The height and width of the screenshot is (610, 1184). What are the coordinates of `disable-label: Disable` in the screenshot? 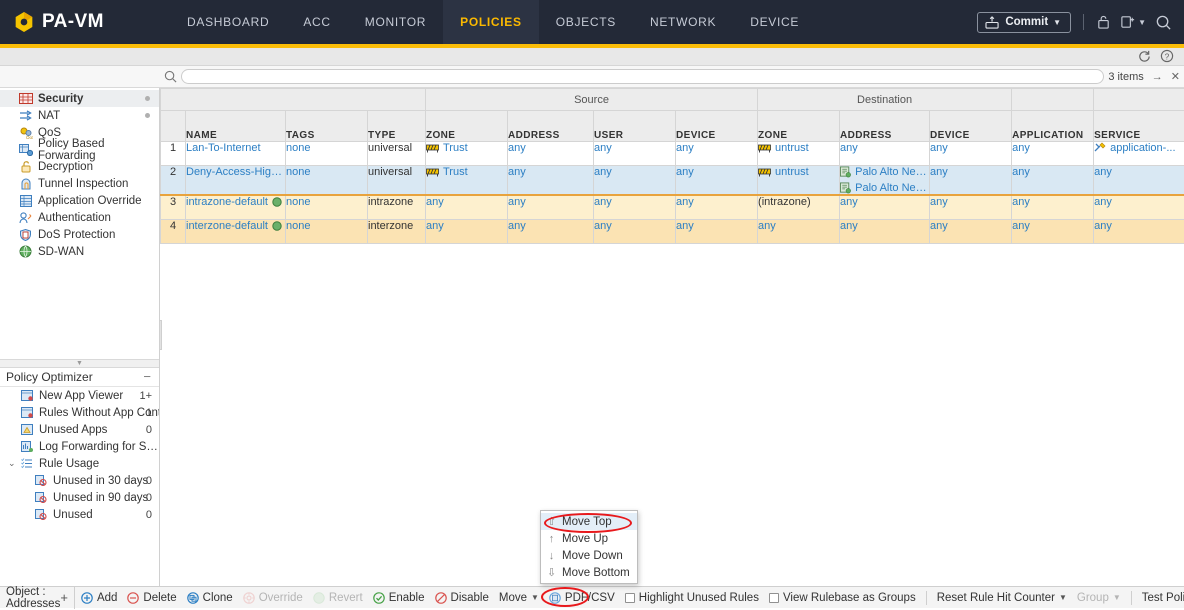 It's located at (470, 598).